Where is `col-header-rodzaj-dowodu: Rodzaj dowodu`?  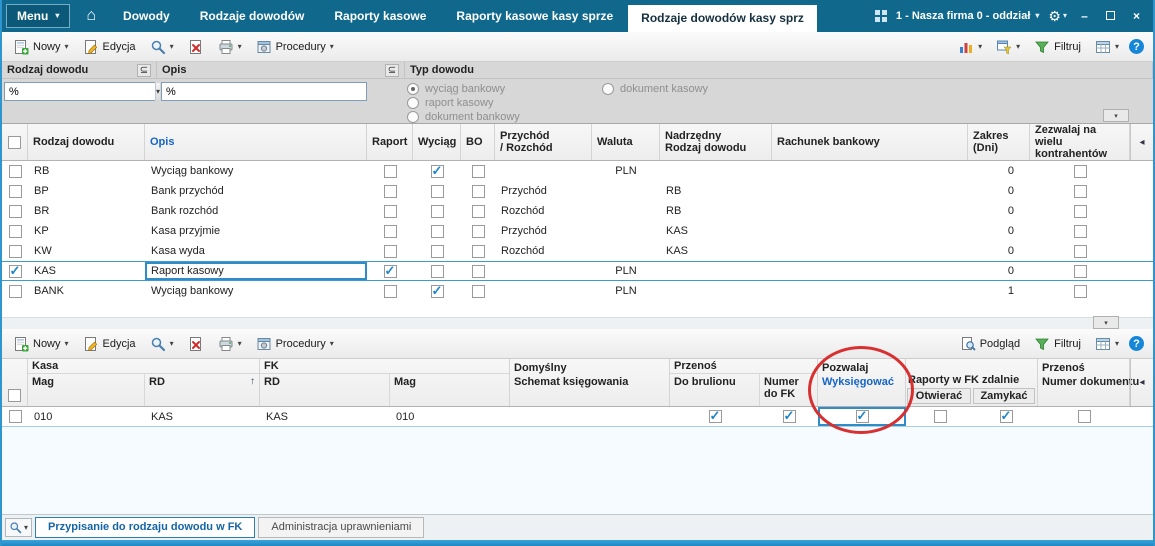 col-header-rodzaj-dowodu: Rodzaj dowodu is located at coordinates (86, 142).